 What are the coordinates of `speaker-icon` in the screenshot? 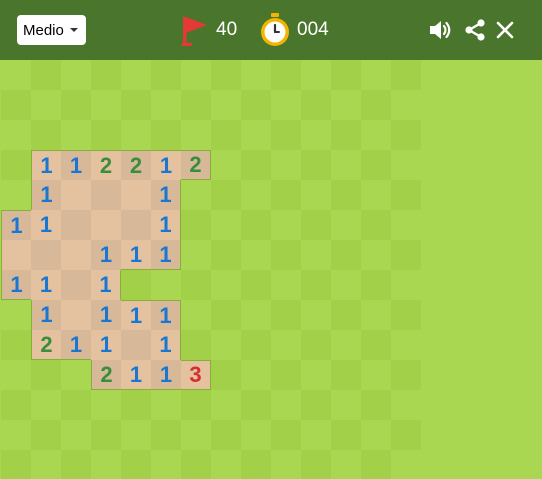 It's located at (440, 30).